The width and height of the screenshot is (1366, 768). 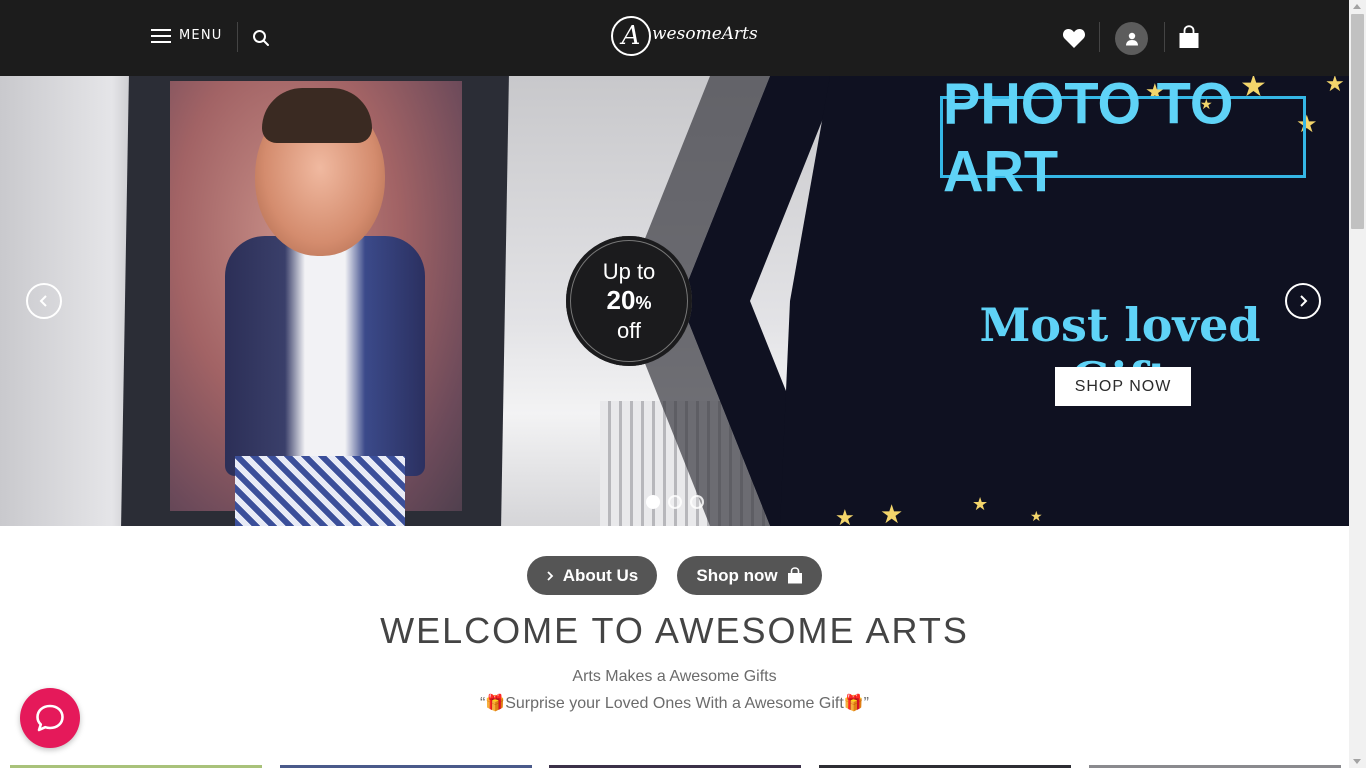 I want to click on child-shorts, so click(x=320, y=491).